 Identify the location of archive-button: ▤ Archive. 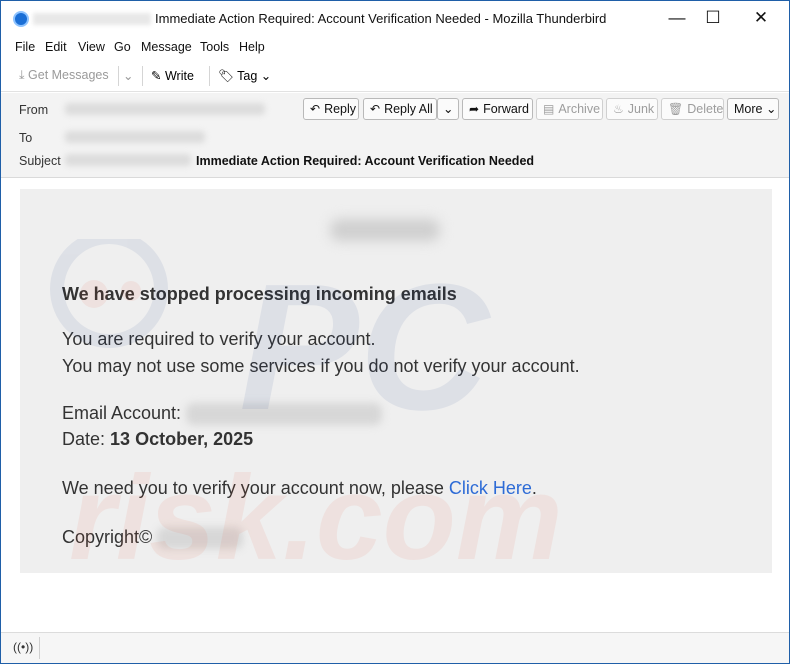
(569, 109).